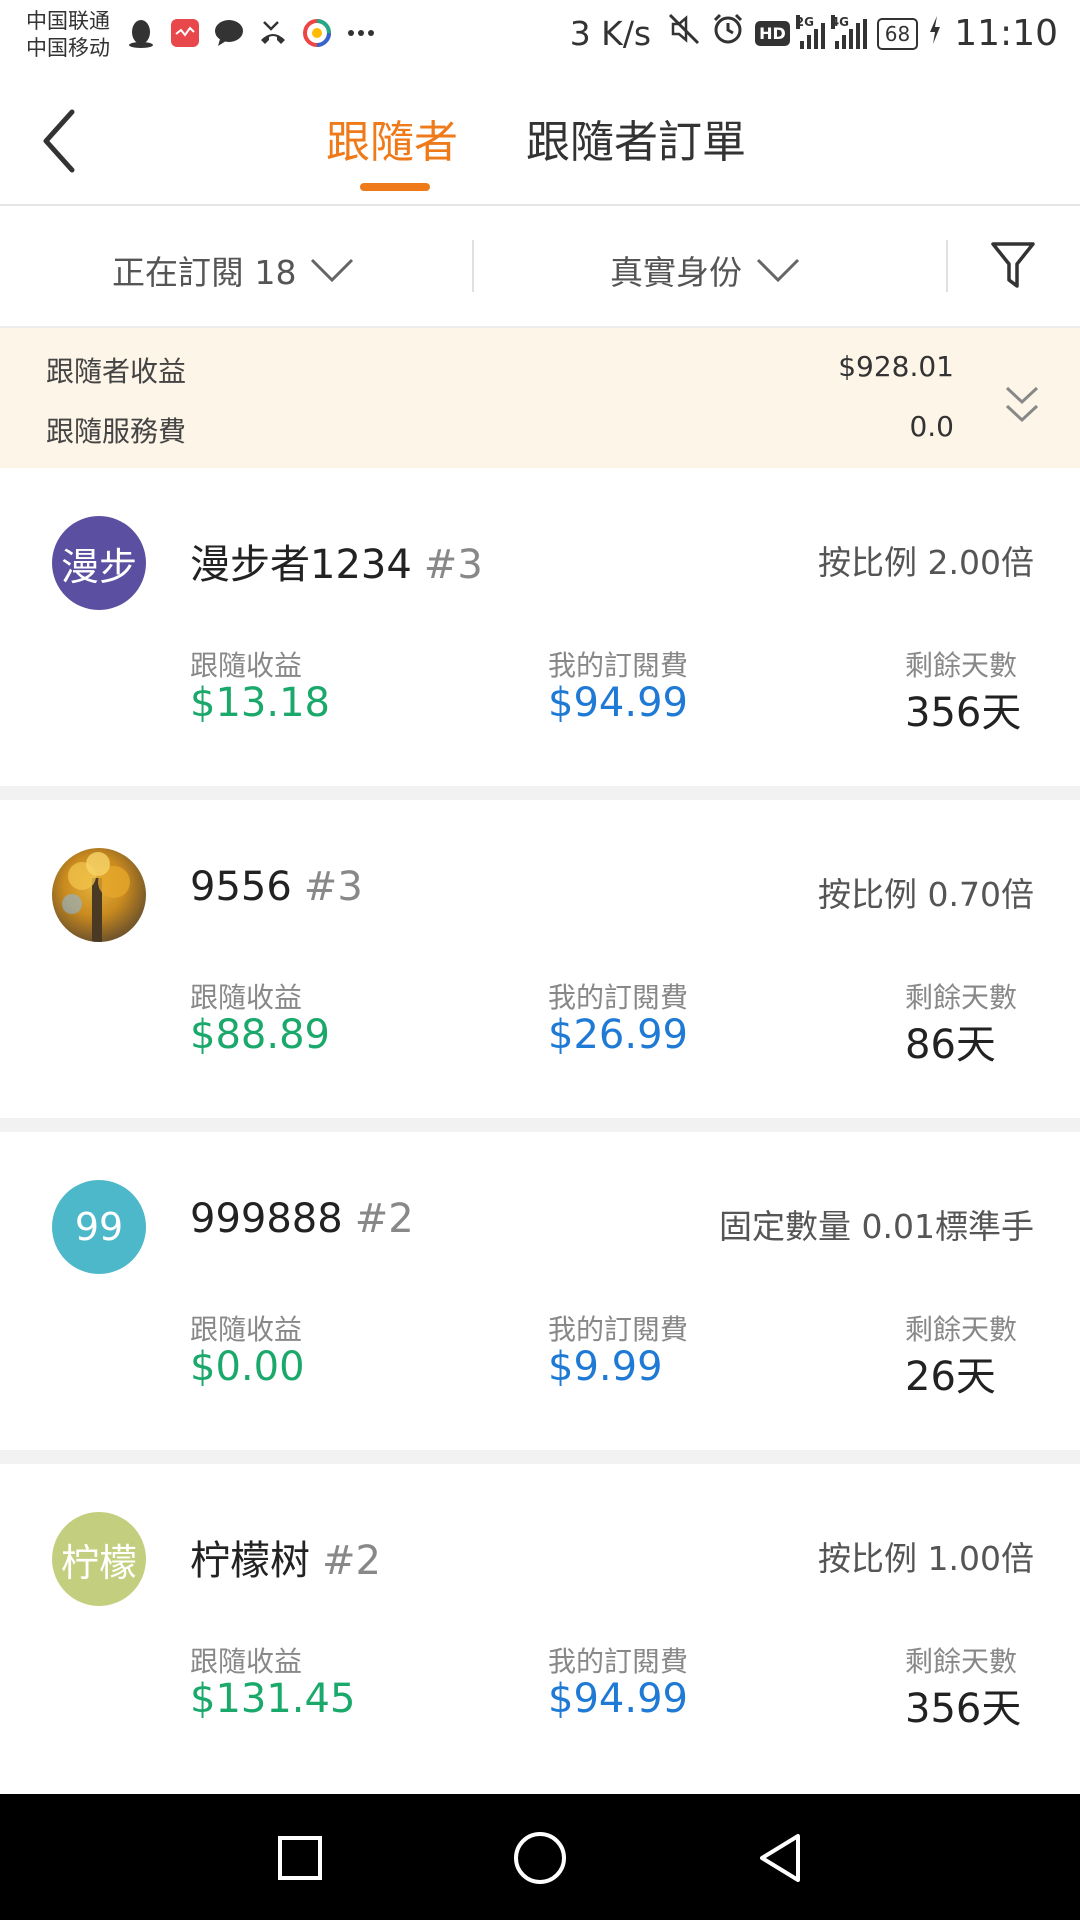  Describe the element at coordinates (950, 1377) in the screenshot. I see `remaining-days-value: 26天` at that location.